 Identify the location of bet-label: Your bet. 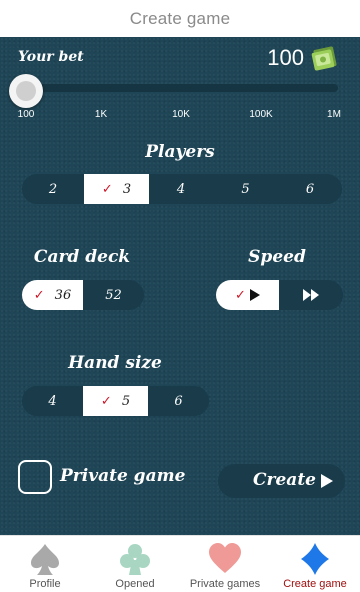
(51, 57).